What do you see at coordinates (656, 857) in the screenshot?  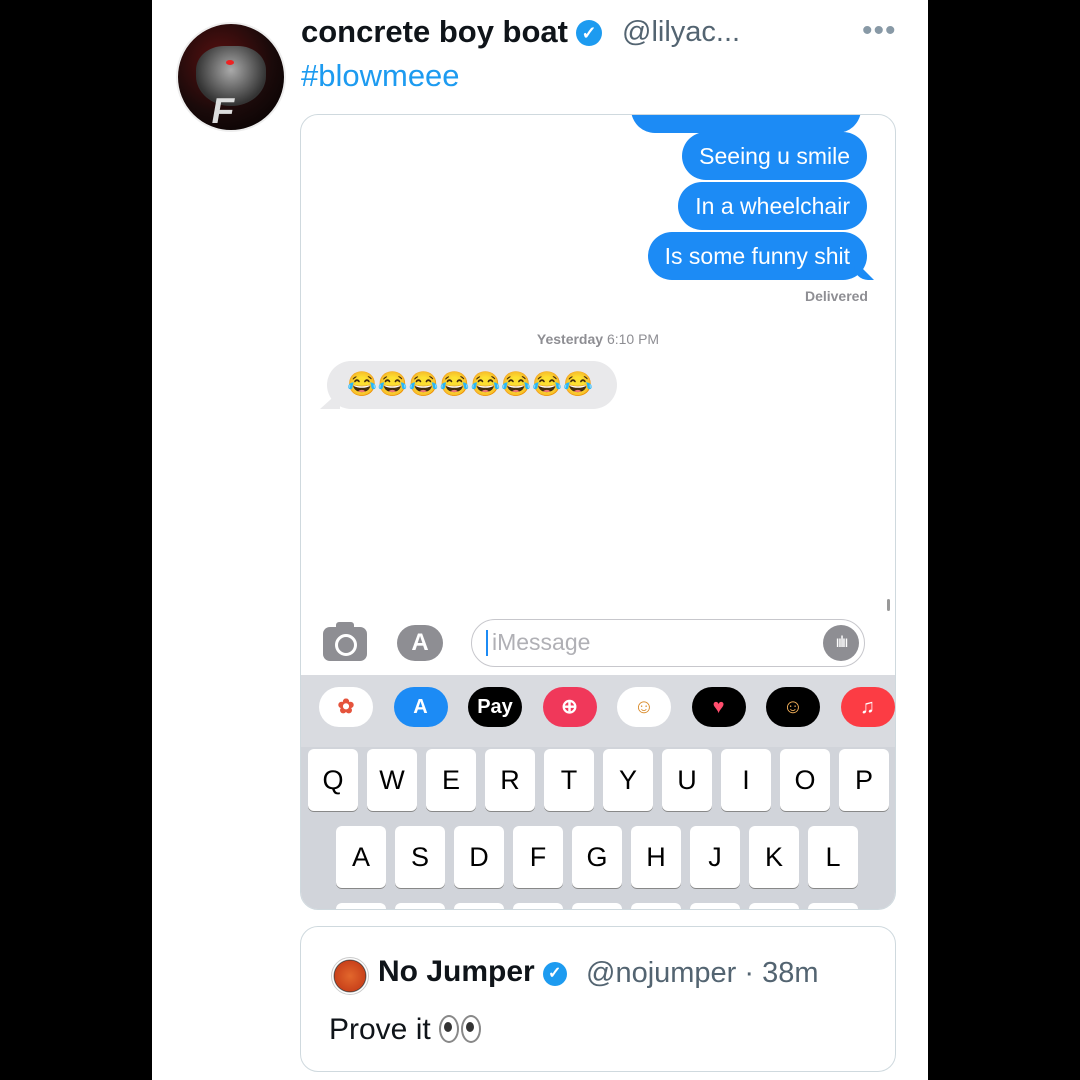 I see `key-h: H` at bounding box center [656, 857].